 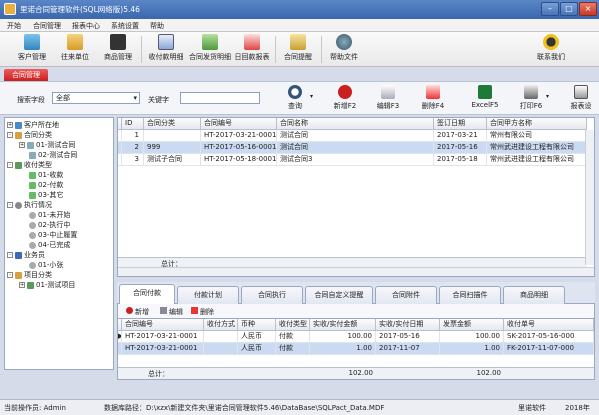 What do you see at coordinates (460, 148) in the screenshot?
I see `cell-date: 2017-05-16` at bounding box center [460, 148].